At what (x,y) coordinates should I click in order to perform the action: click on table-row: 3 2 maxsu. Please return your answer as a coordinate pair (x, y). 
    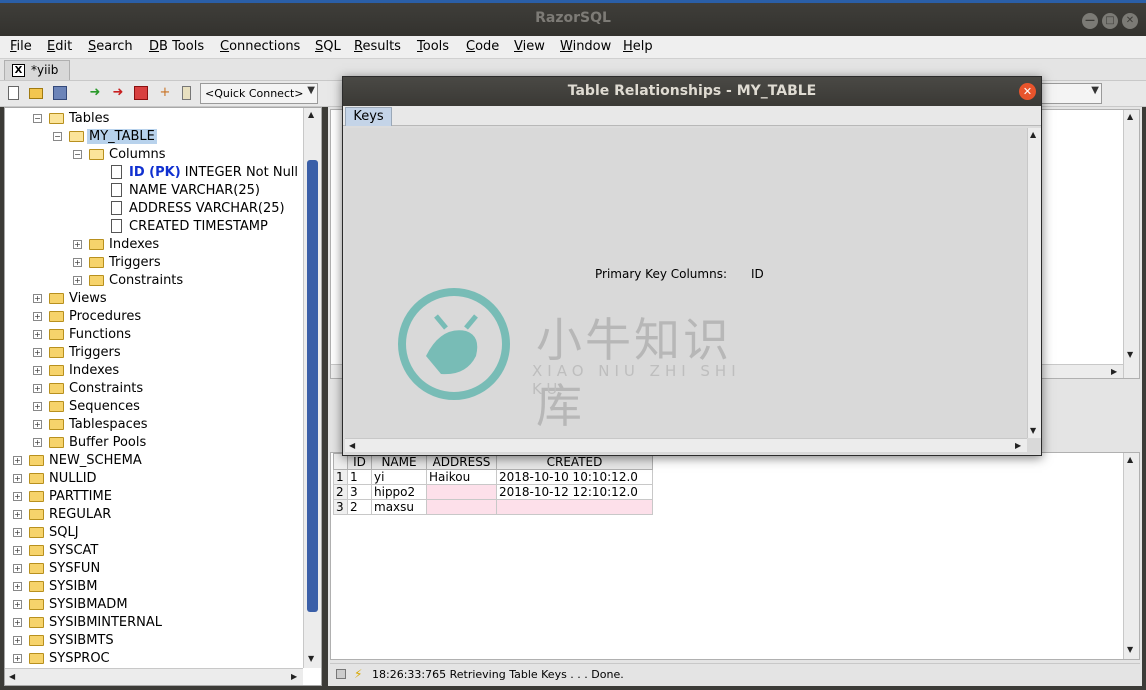
    Looking at the image, I should click on (493, 507).